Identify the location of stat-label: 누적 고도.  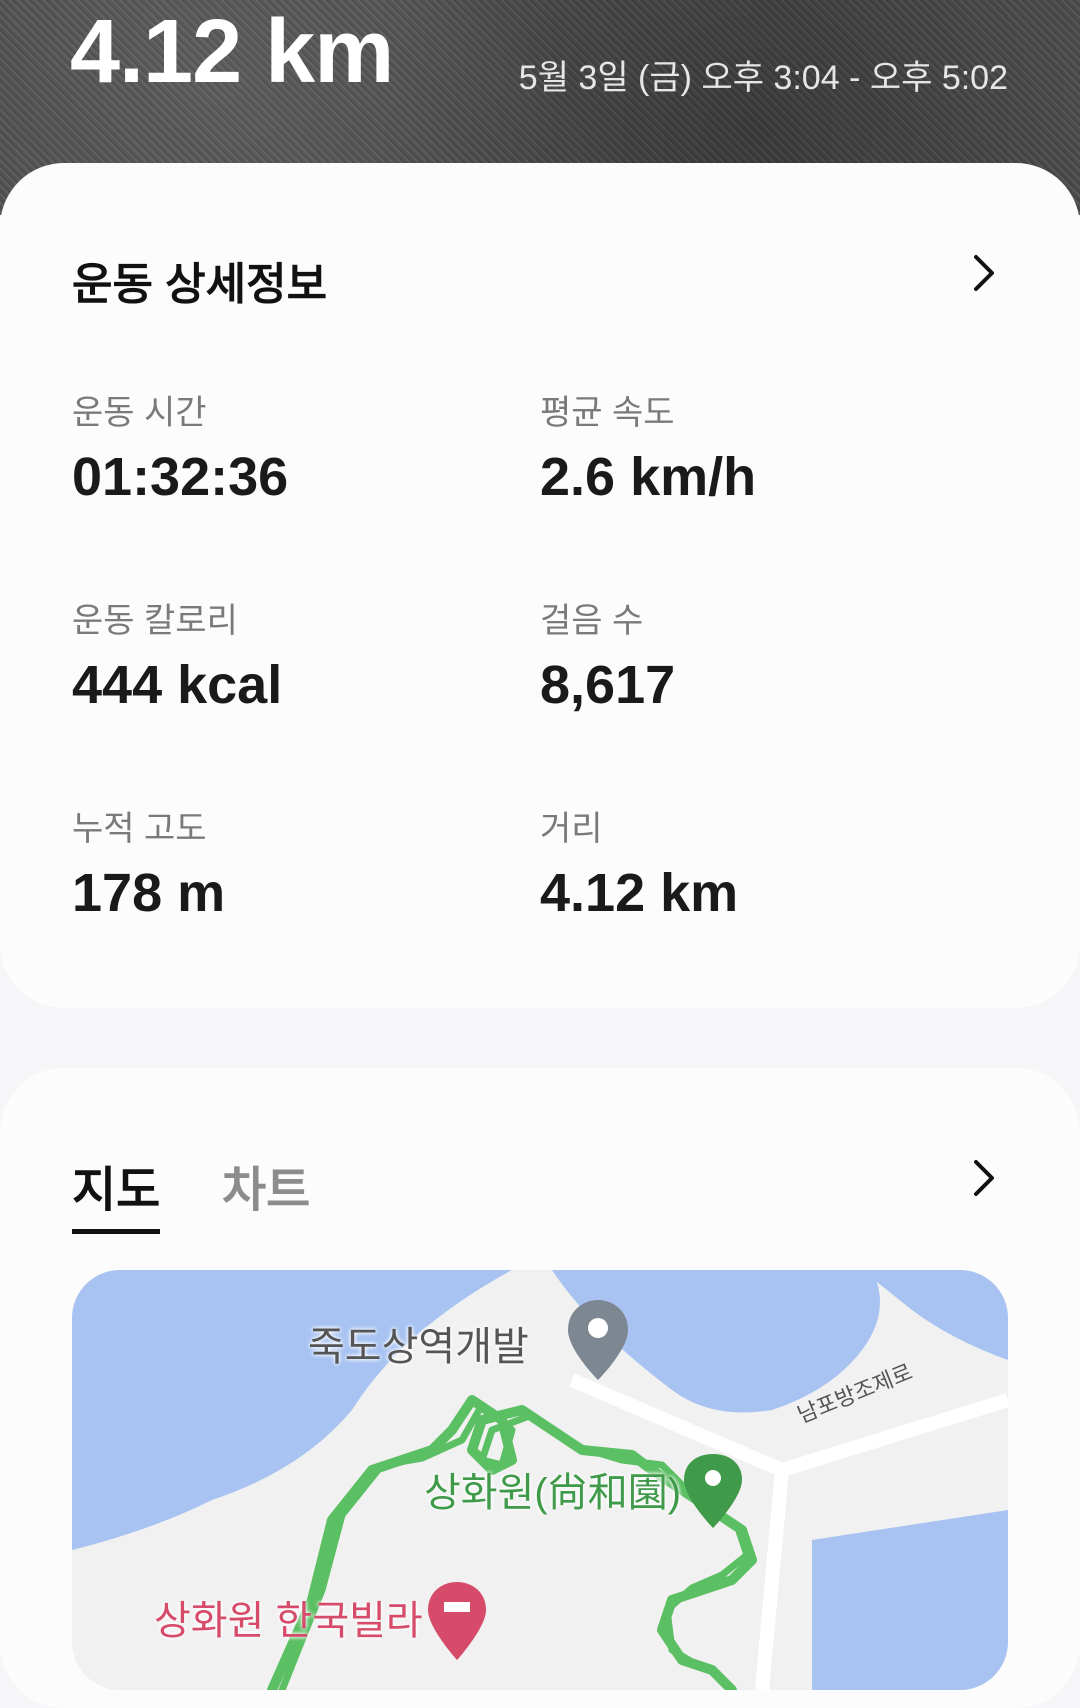
(139, 829).